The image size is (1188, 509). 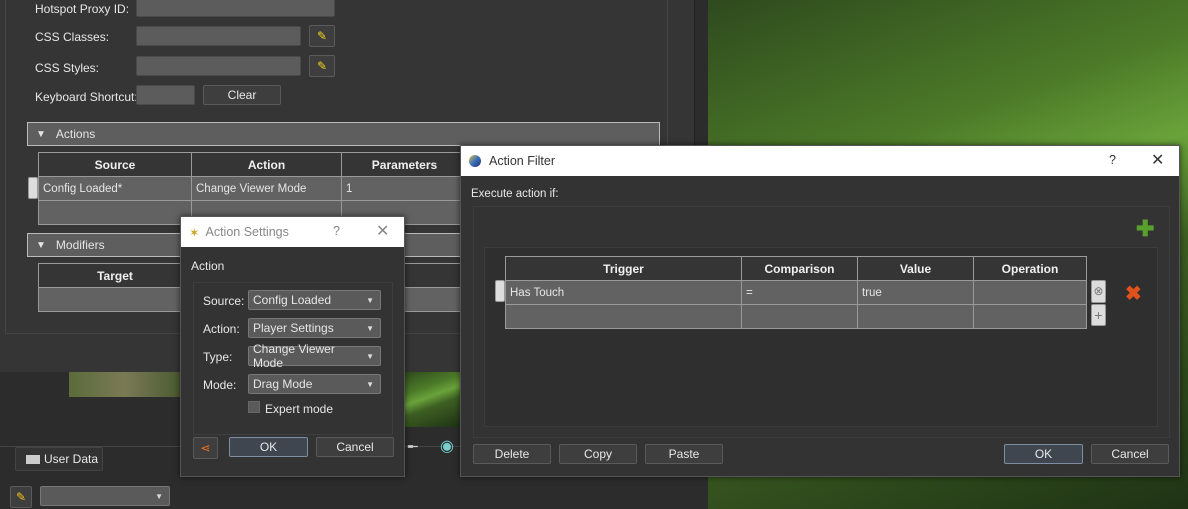 I want to click on eye-cone-icon: ◉, so click(x=447, y=446).